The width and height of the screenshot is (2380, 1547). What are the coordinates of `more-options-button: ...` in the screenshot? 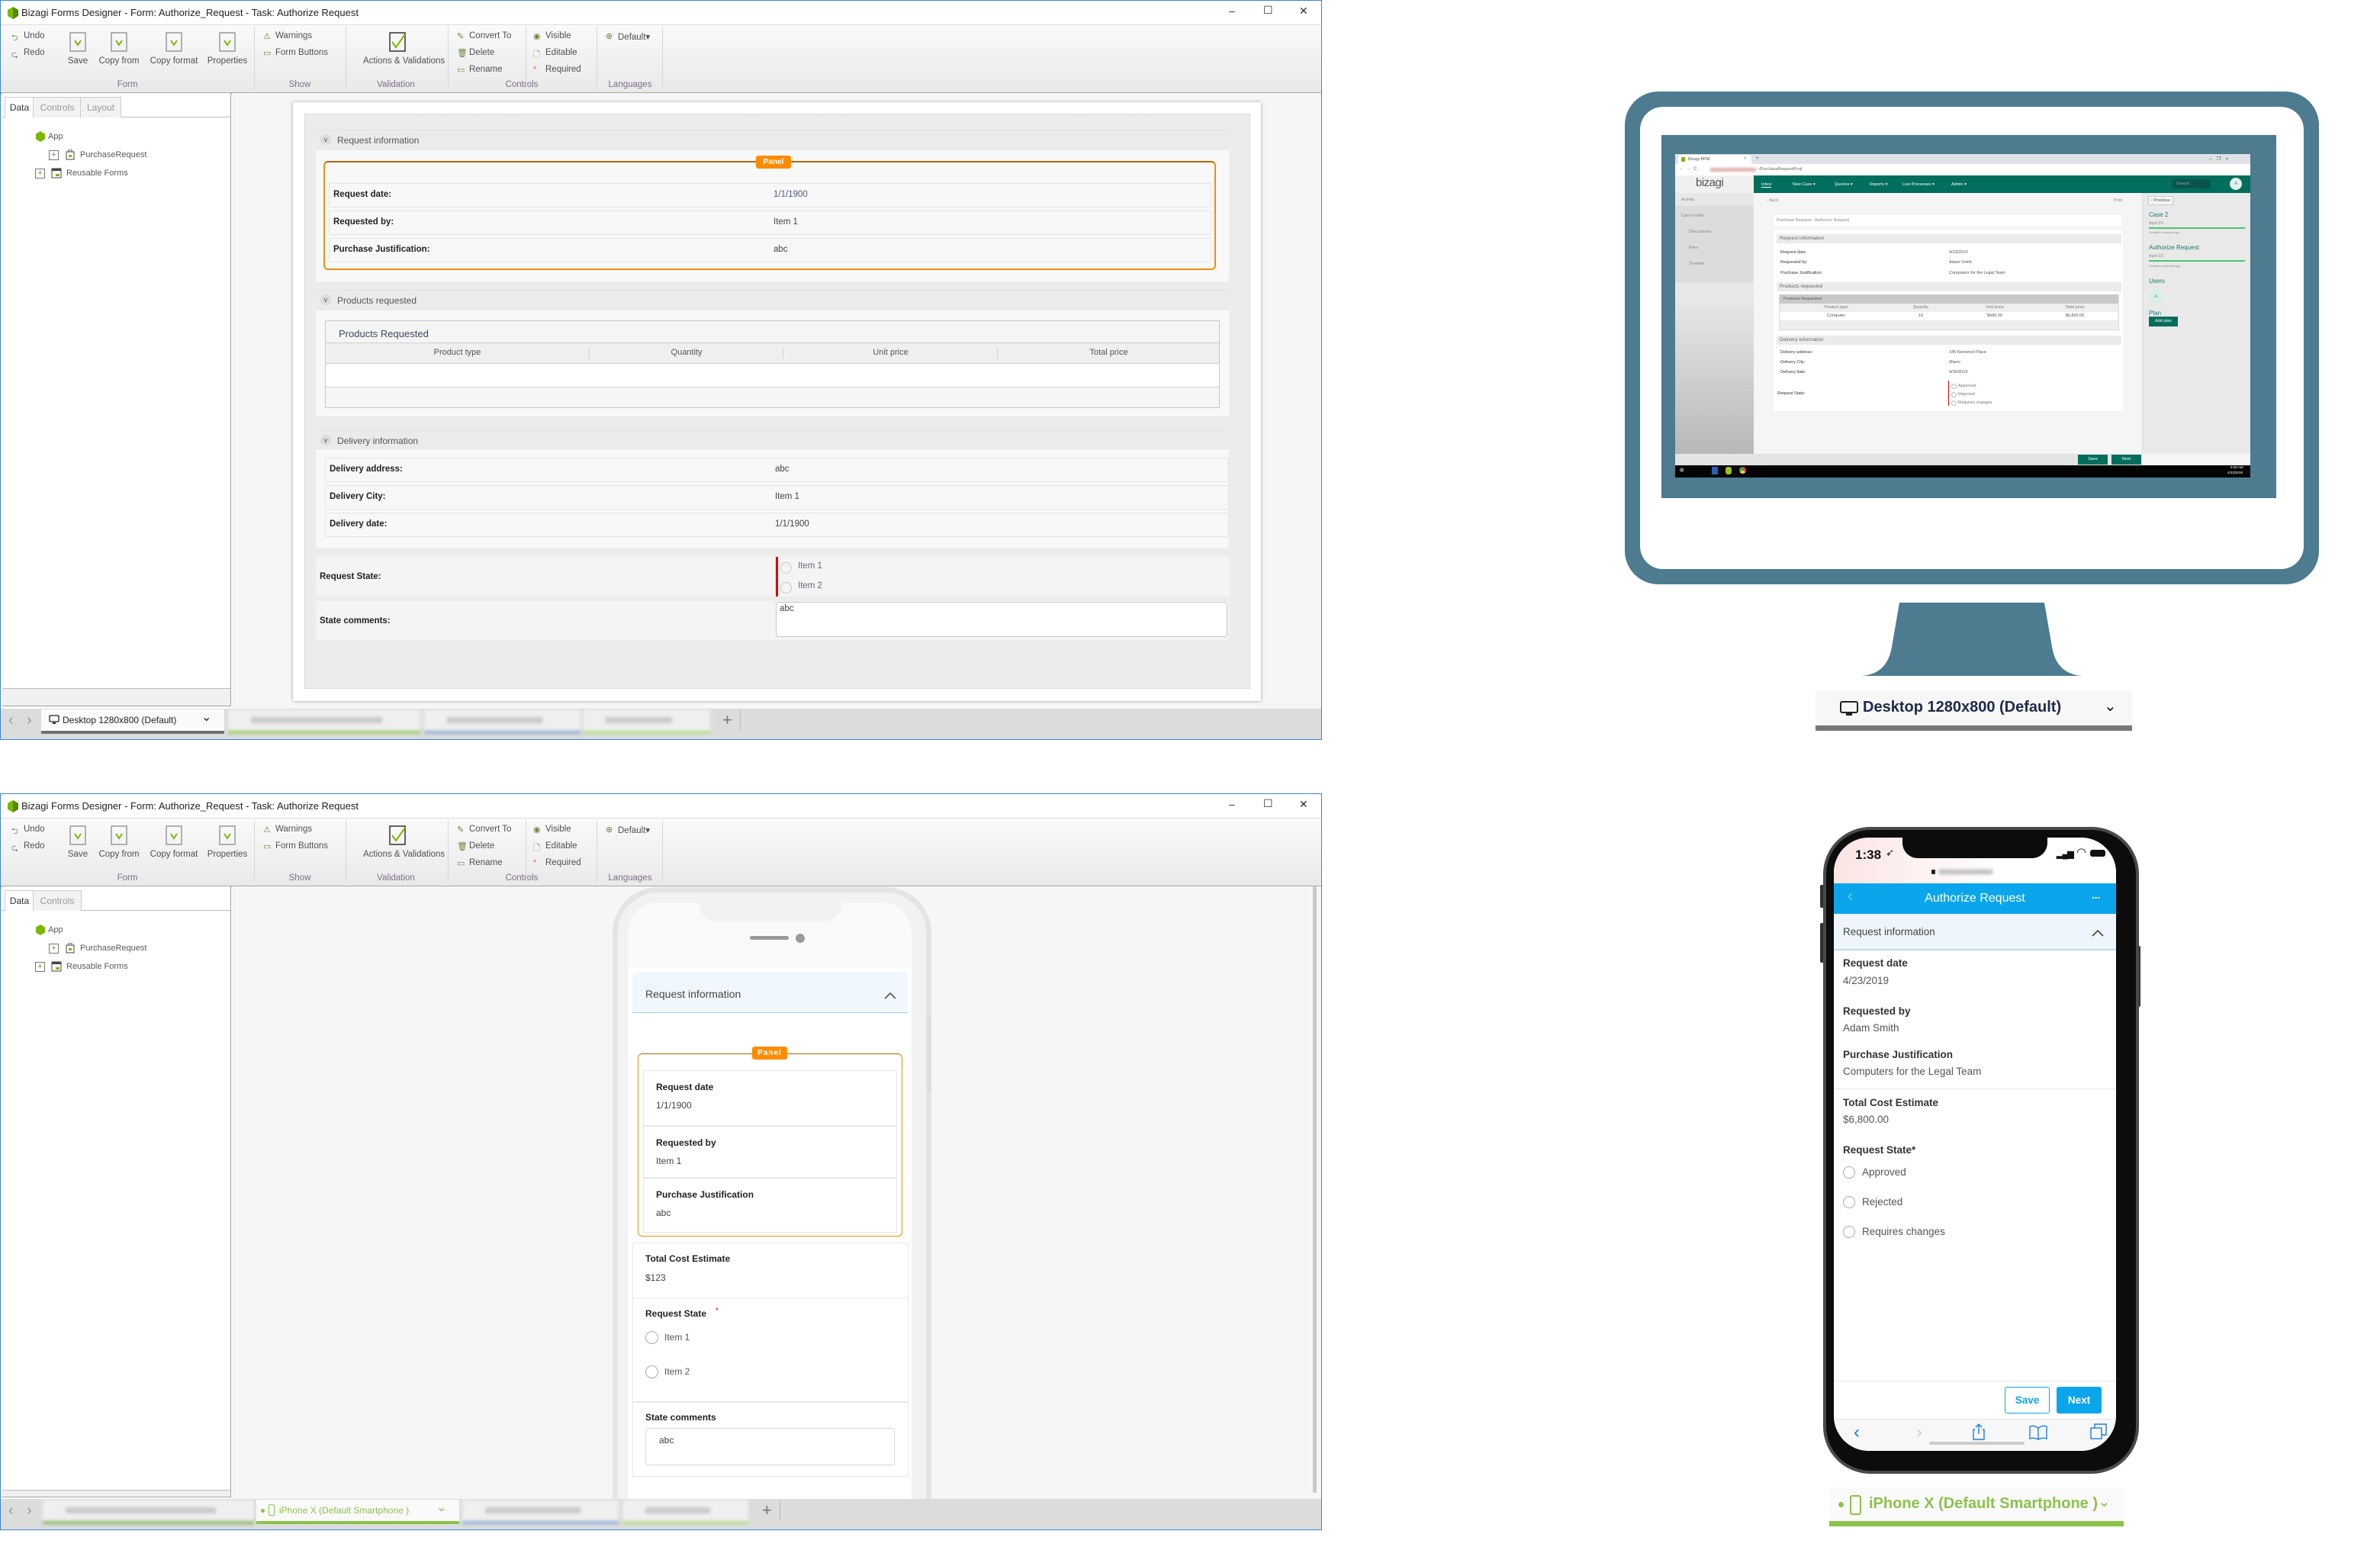 It's located at (2096, 895).